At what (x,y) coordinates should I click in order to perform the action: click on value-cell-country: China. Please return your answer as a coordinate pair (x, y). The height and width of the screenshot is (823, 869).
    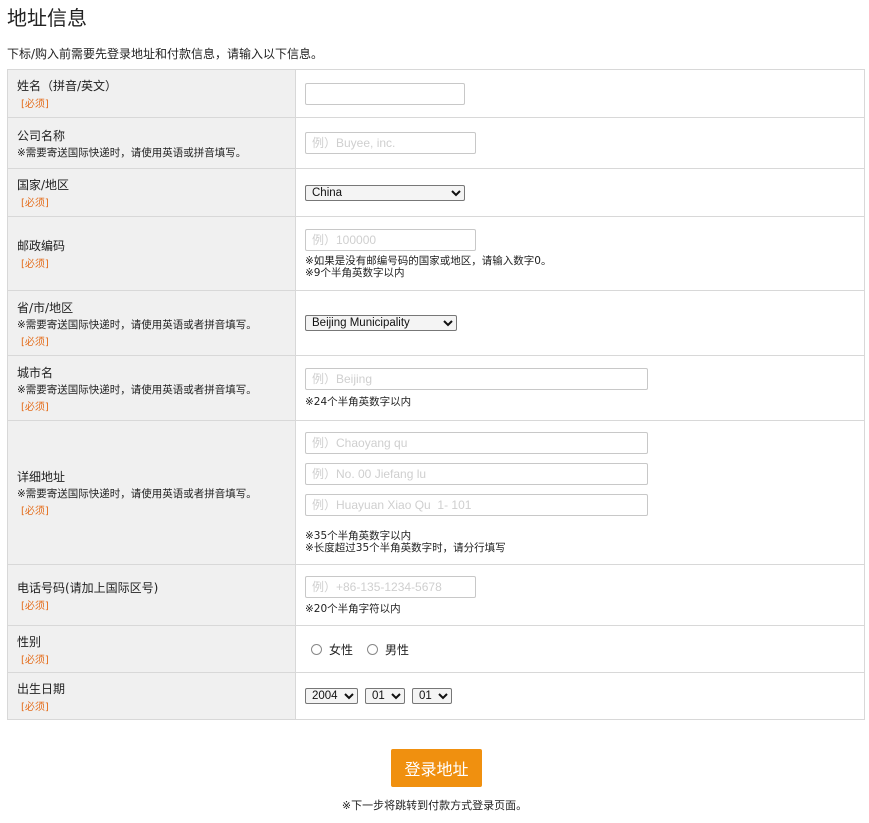
    Looking at the image, I should click on (580, 192).